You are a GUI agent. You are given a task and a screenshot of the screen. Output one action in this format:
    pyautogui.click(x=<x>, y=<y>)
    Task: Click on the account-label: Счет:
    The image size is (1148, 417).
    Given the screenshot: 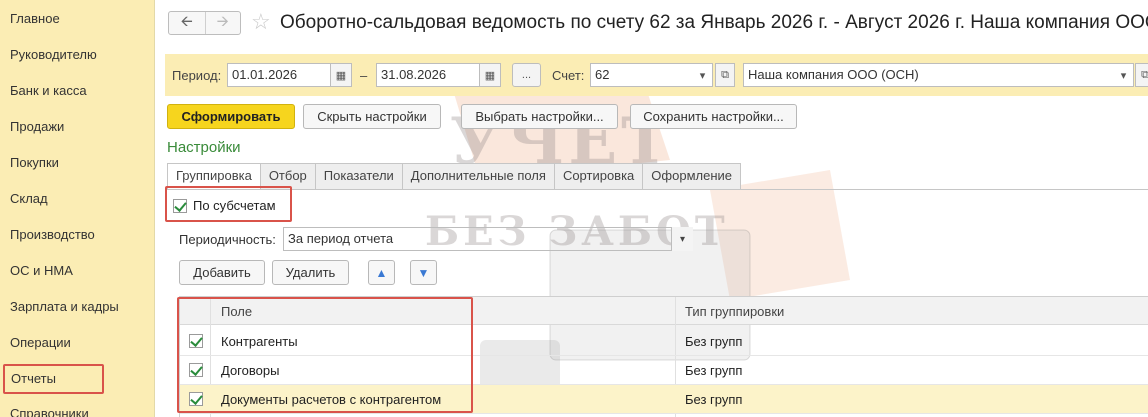 What is the action you would take?
    pyautogui.click(x=568, y=75)
    